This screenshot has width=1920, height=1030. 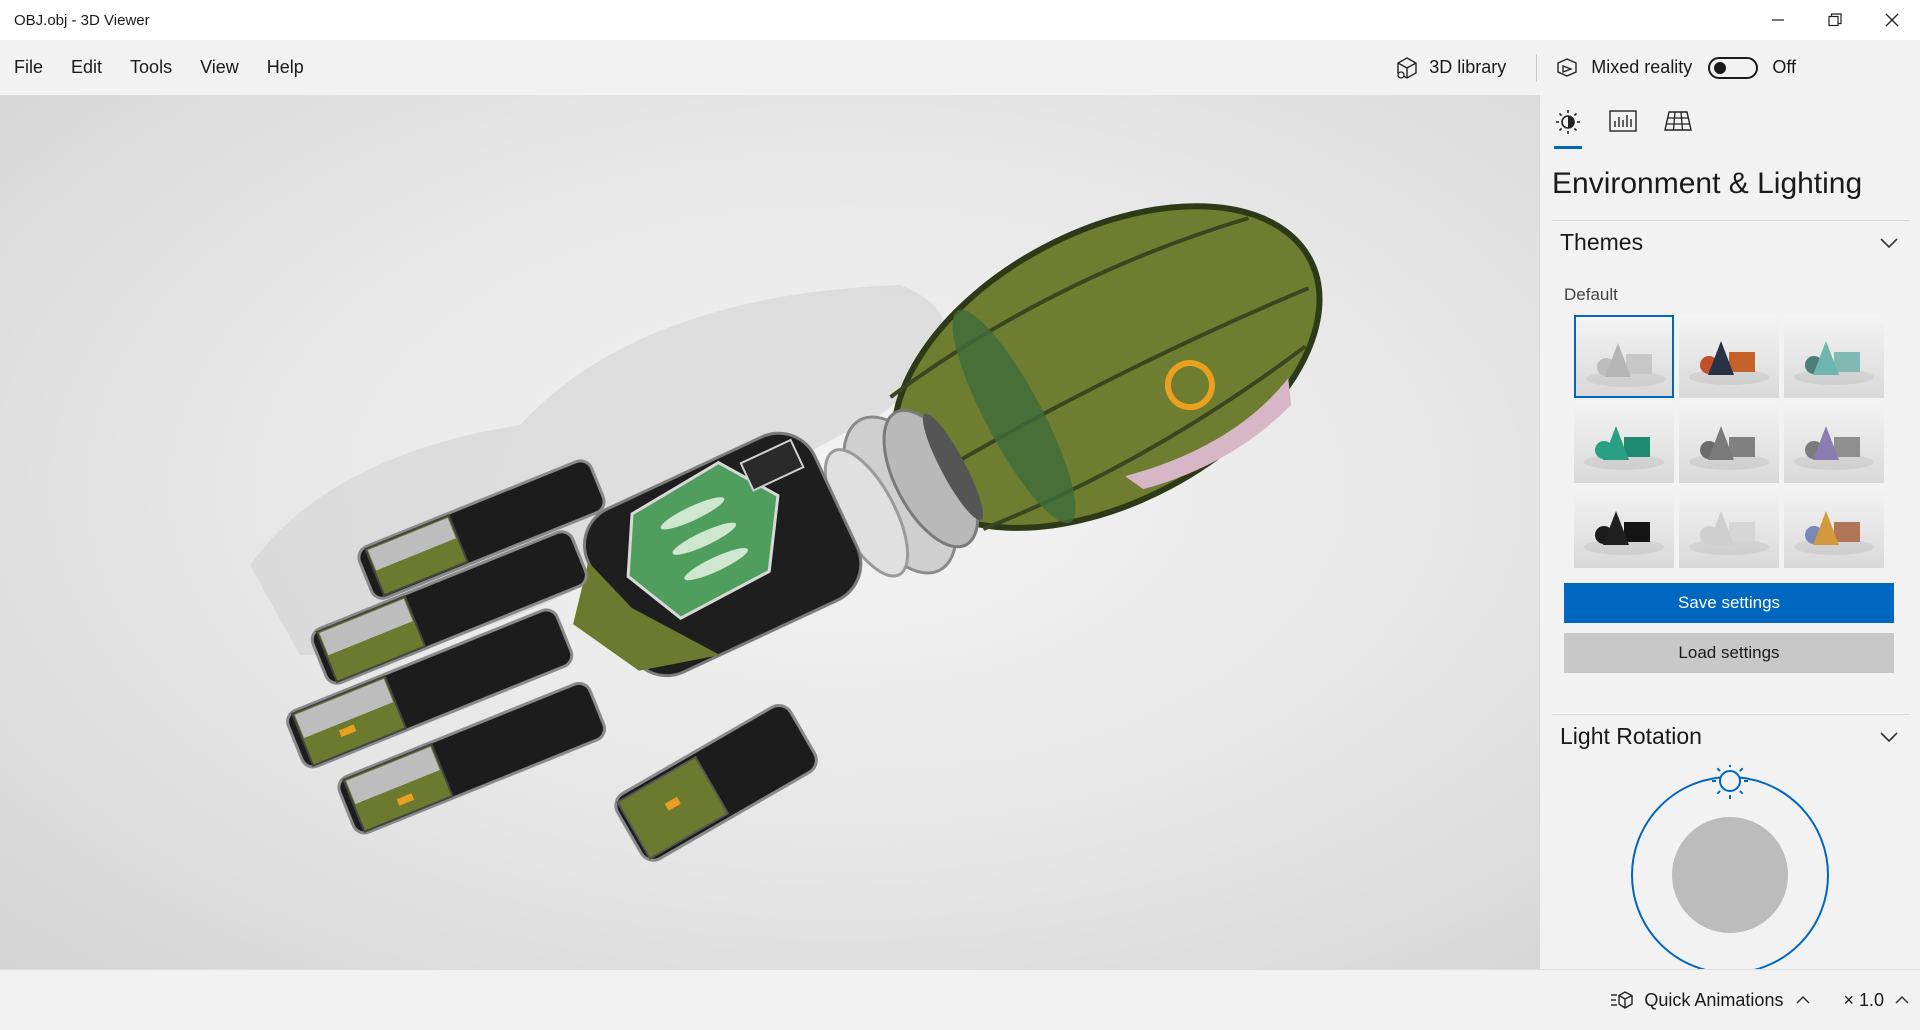 I want to click on tab-stats, so click(x=1623, y=126).